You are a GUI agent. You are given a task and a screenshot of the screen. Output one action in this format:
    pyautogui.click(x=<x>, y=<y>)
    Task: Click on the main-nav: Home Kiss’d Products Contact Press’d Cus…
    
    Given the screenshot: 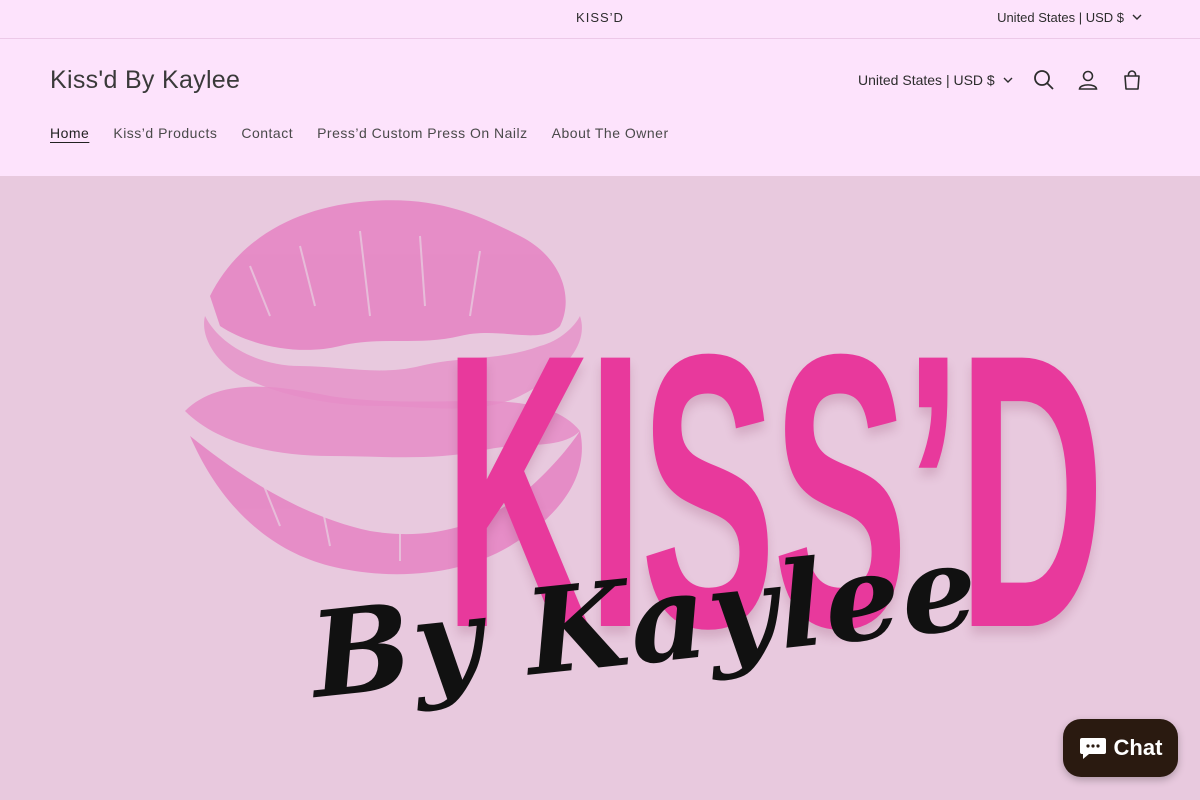 What is the action you would take?
    pyautogui.click(x=359, y=133)
    